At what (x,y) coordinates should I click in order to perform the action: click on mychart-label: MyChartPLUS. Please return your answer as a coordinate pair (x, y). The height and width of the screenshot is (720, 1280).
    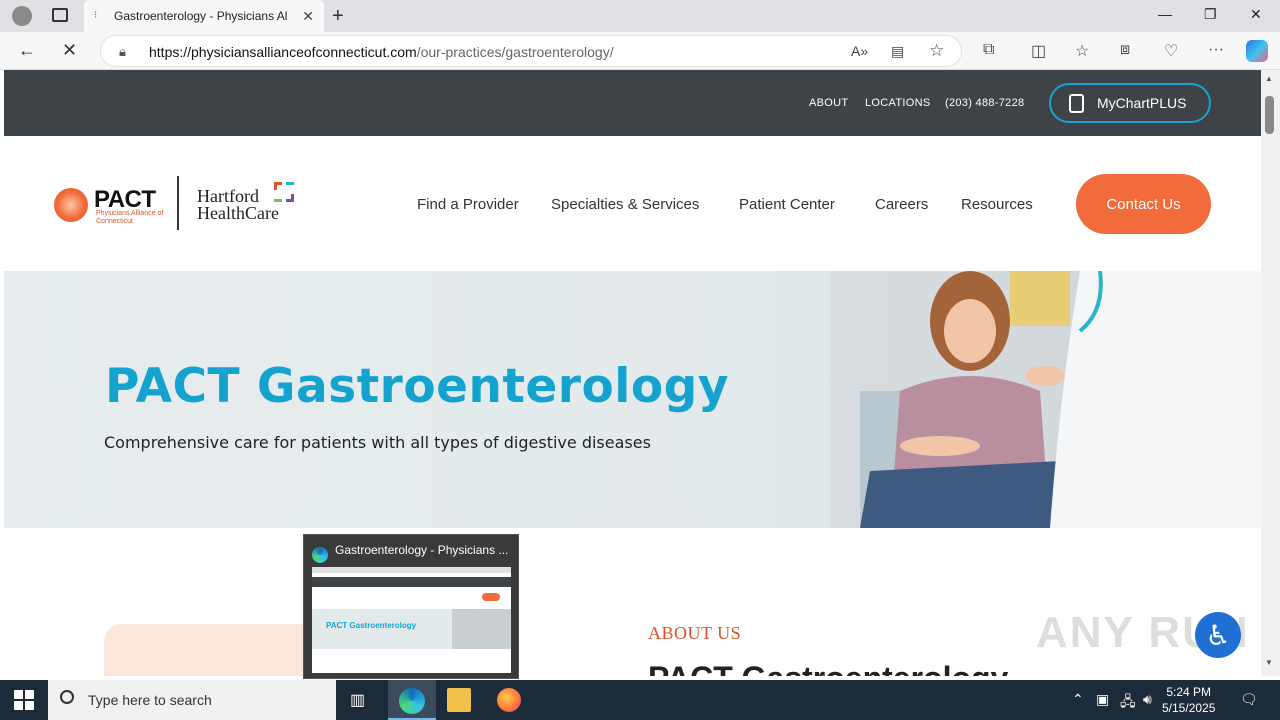
    Looking at the image, I should click on (1142, 103).